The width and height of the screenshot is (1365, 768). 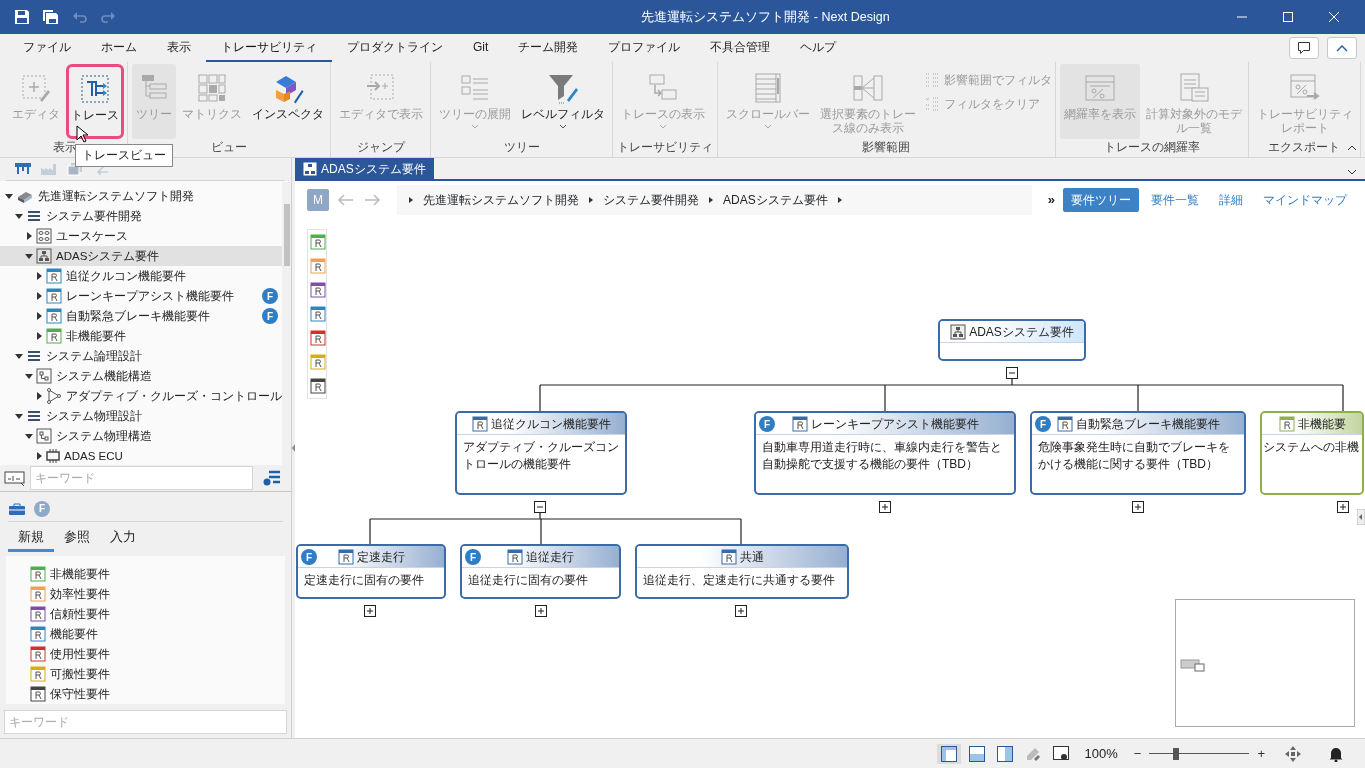 I want to click on menu-tab: プロファイル, so click(x=644, y=48).